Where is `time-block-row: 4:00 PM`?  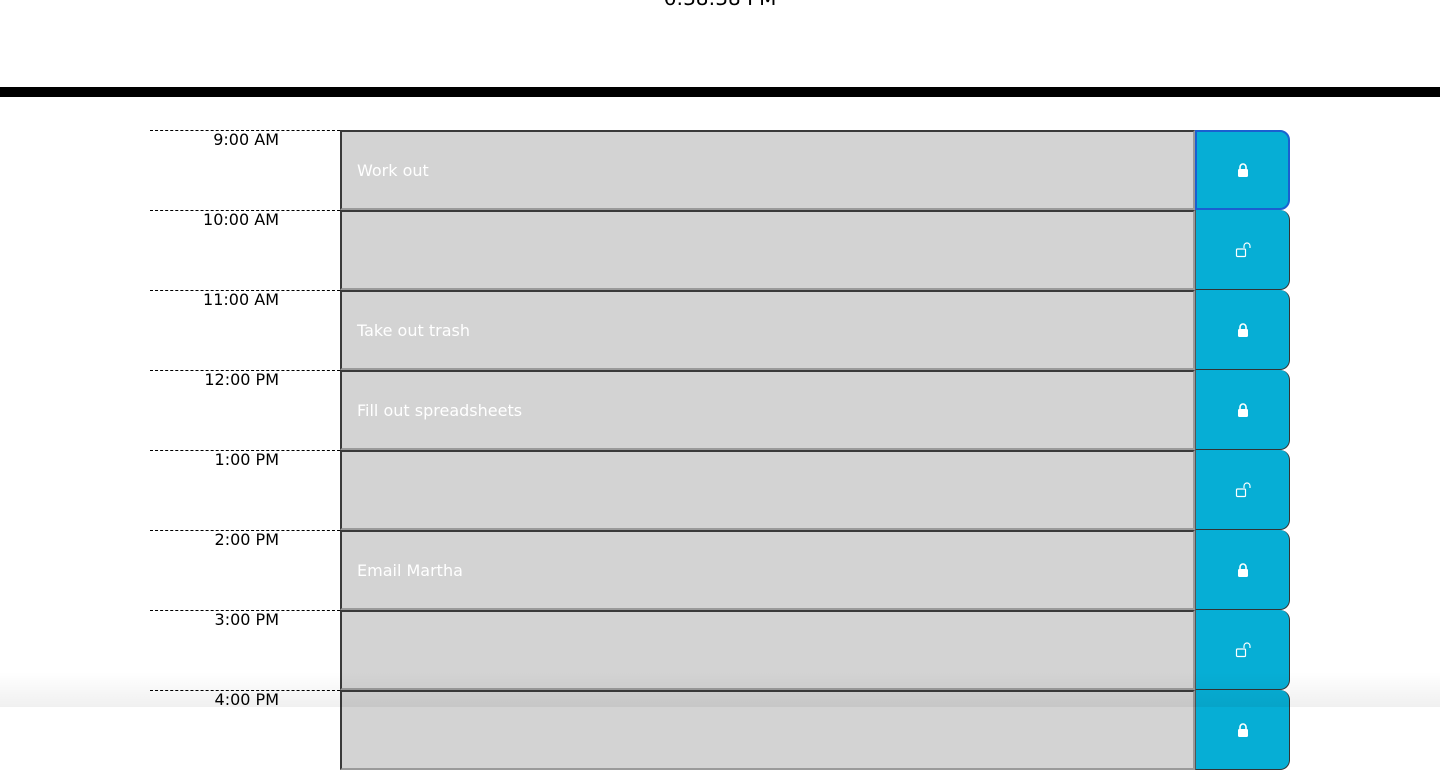 time-block-row: 4:00 PM is located at coordinates (720, 730).